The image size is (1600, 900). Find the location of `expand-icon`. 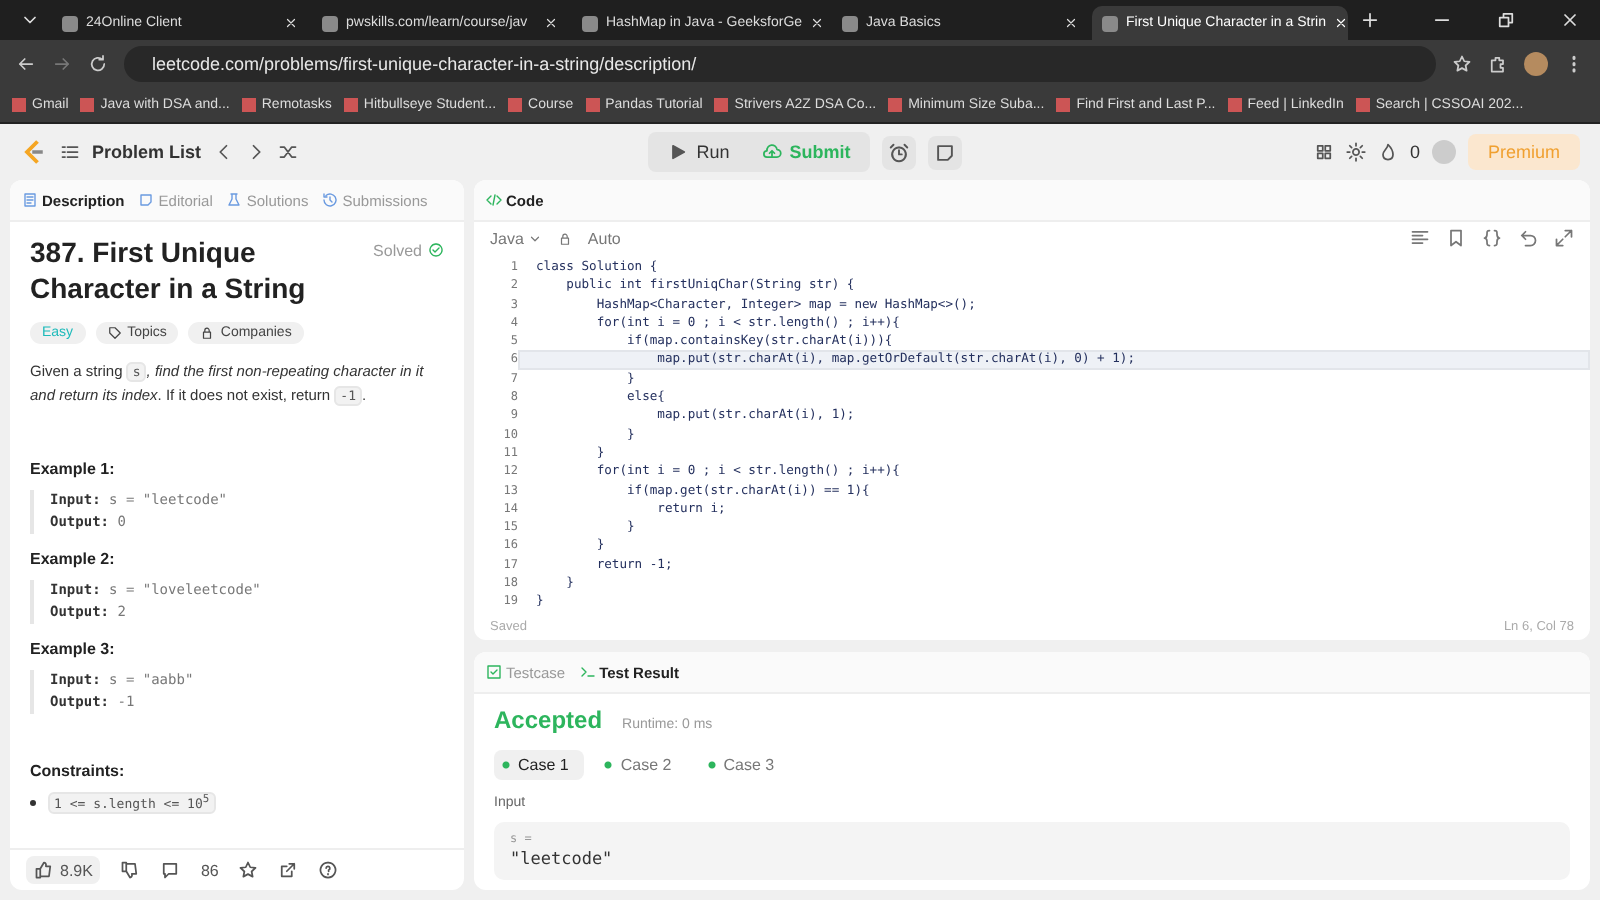

expand-icon is located at coordinates (1564, 238).